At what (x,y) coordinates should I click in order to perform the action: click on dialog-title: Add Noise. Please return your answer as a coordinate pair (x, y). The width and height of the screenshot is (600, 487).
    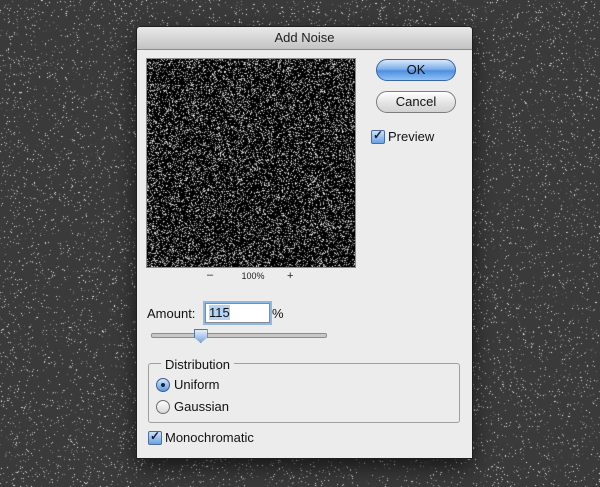
    Looking at the image, I should click on (304, 38).